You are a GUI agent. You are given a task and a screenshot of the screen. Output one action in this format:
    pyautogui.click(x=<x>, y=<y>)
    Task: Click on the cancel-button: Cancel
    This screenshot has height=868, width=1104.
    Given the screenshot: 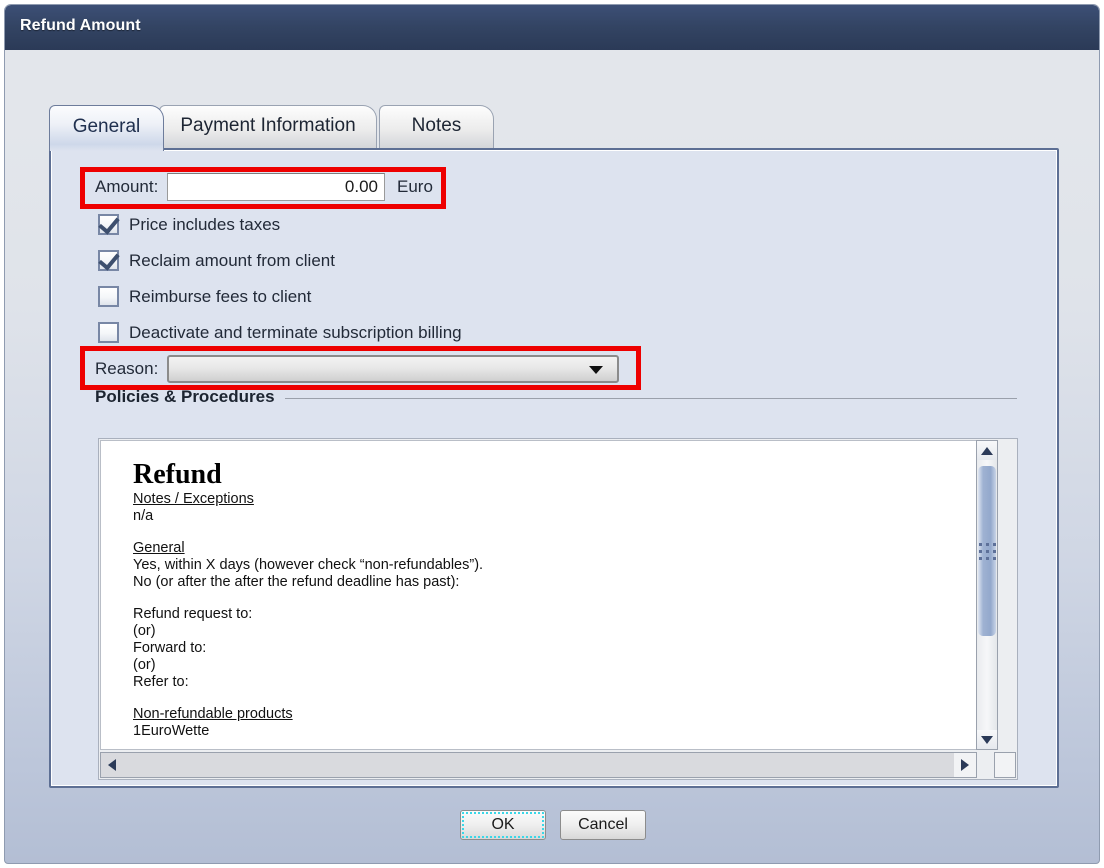 What is the action you would take?
    pyautogui.click(x=603, y=825)
    